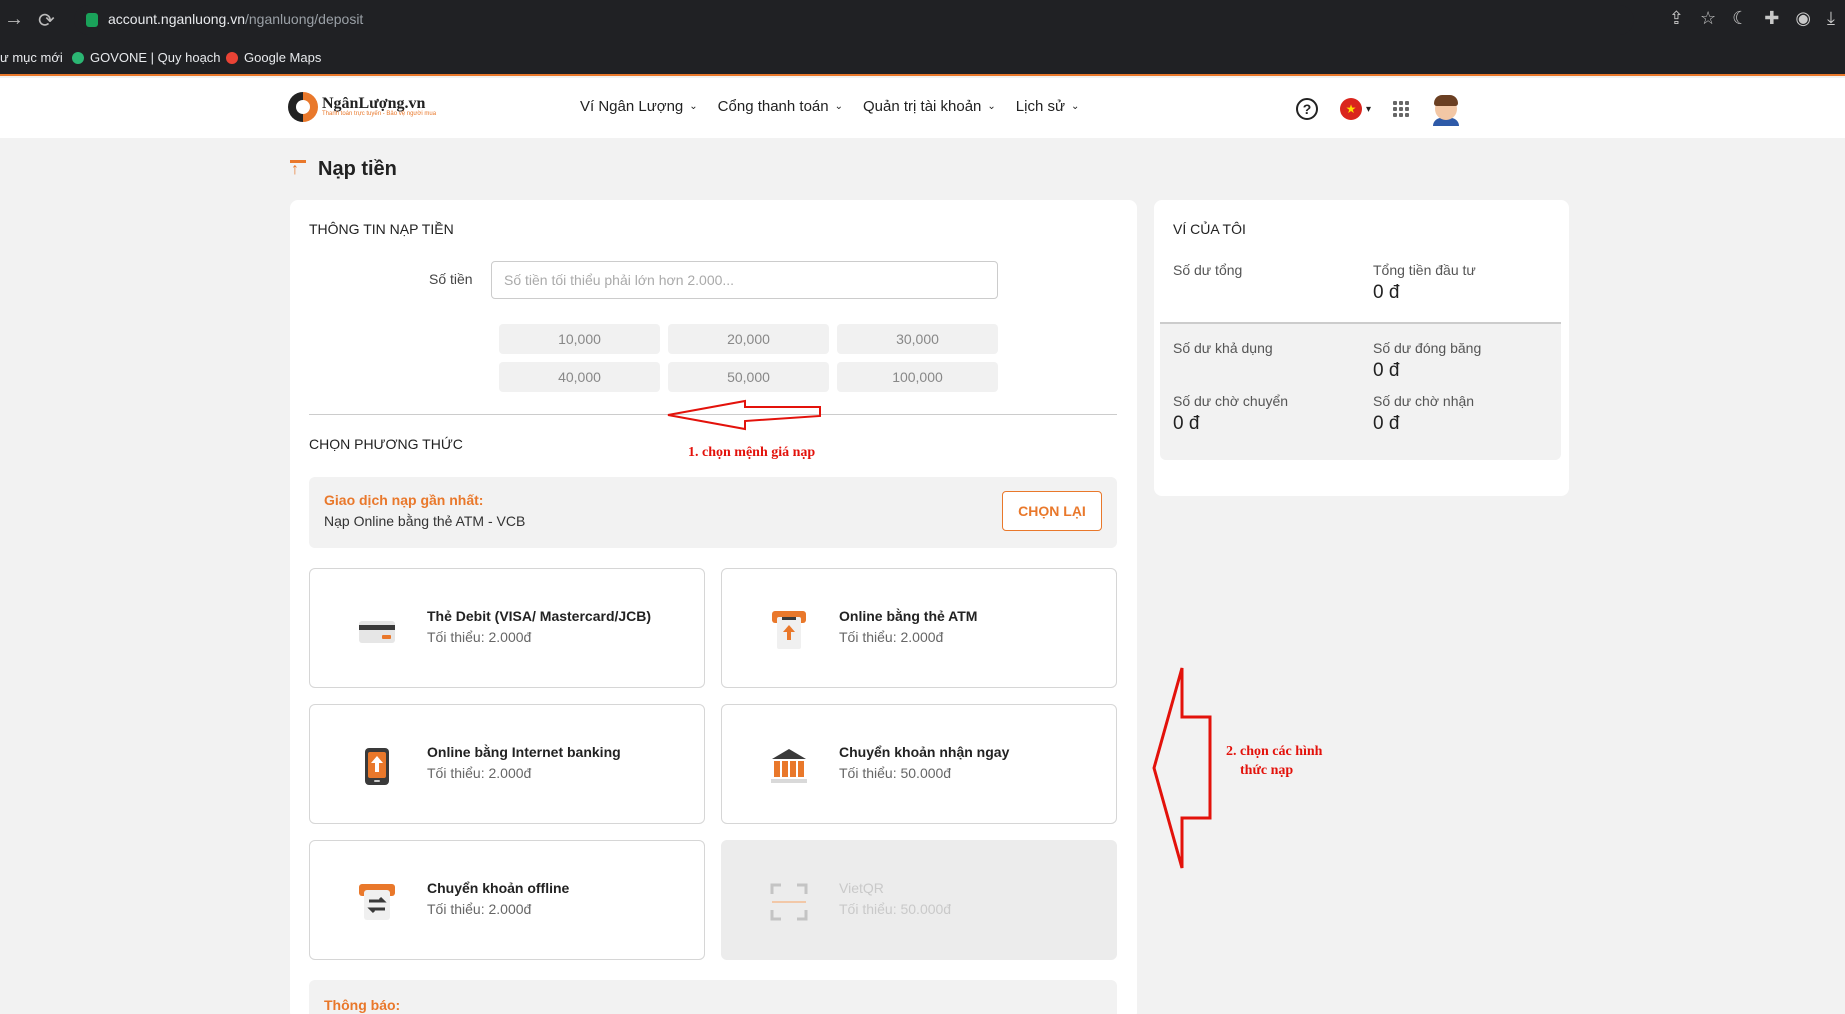  Describe the element at coordinates (1182, 768) in the screenshot. I see `annotation-arrow-left` at that location.